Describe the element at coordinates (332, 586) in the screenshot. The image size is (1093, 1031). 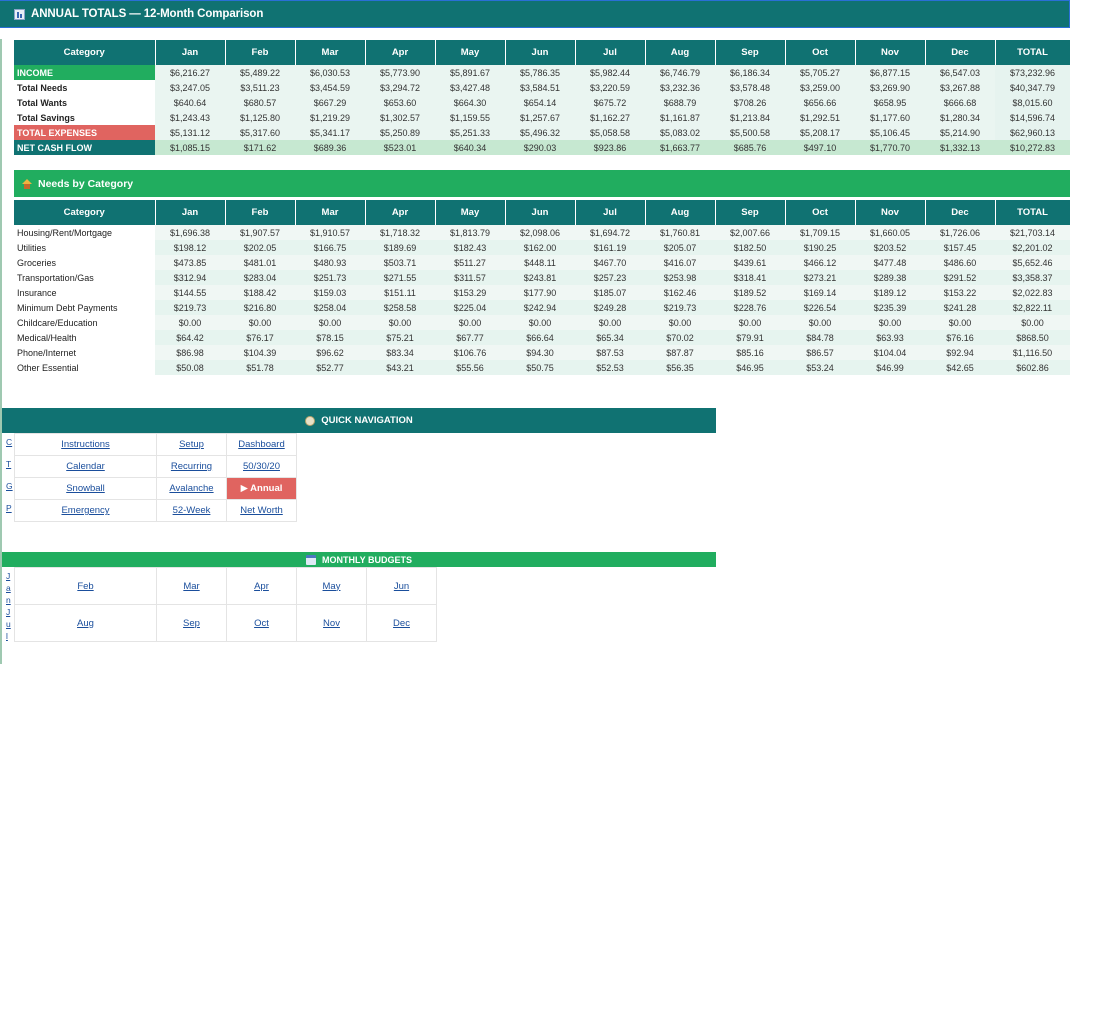
I see `month-link: May` at that location.